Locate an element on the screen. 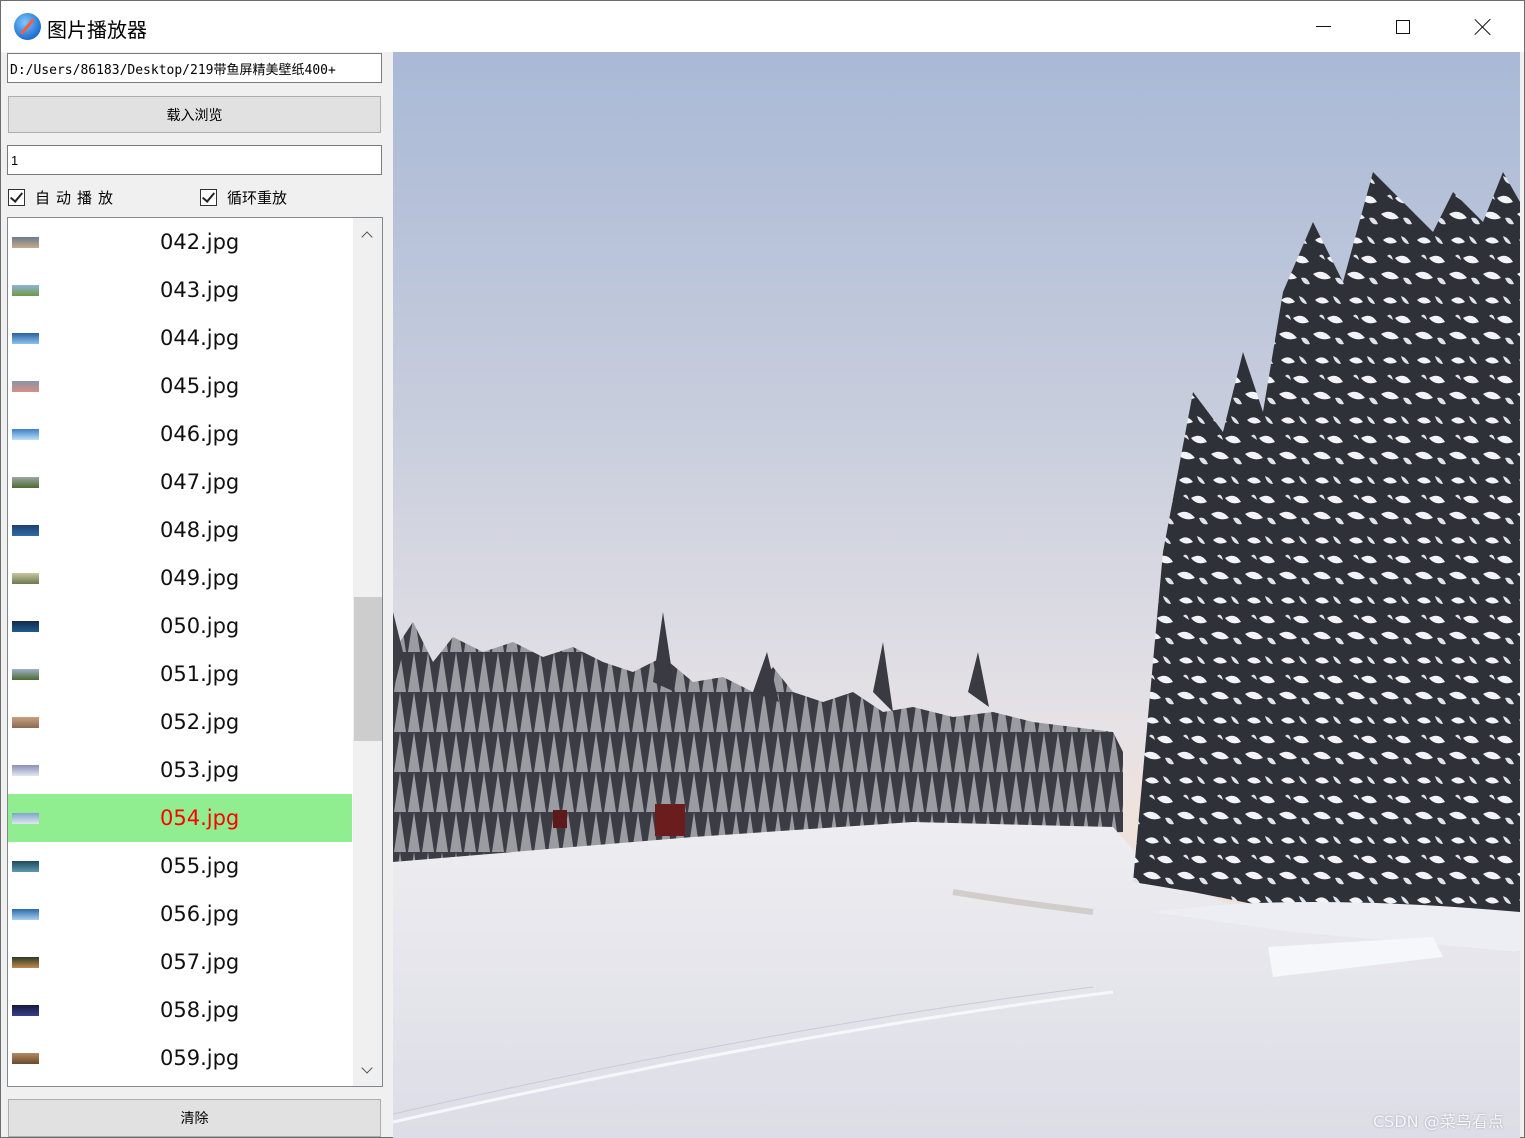  list-item: 043.jpg is located at coordinates (180, 290).